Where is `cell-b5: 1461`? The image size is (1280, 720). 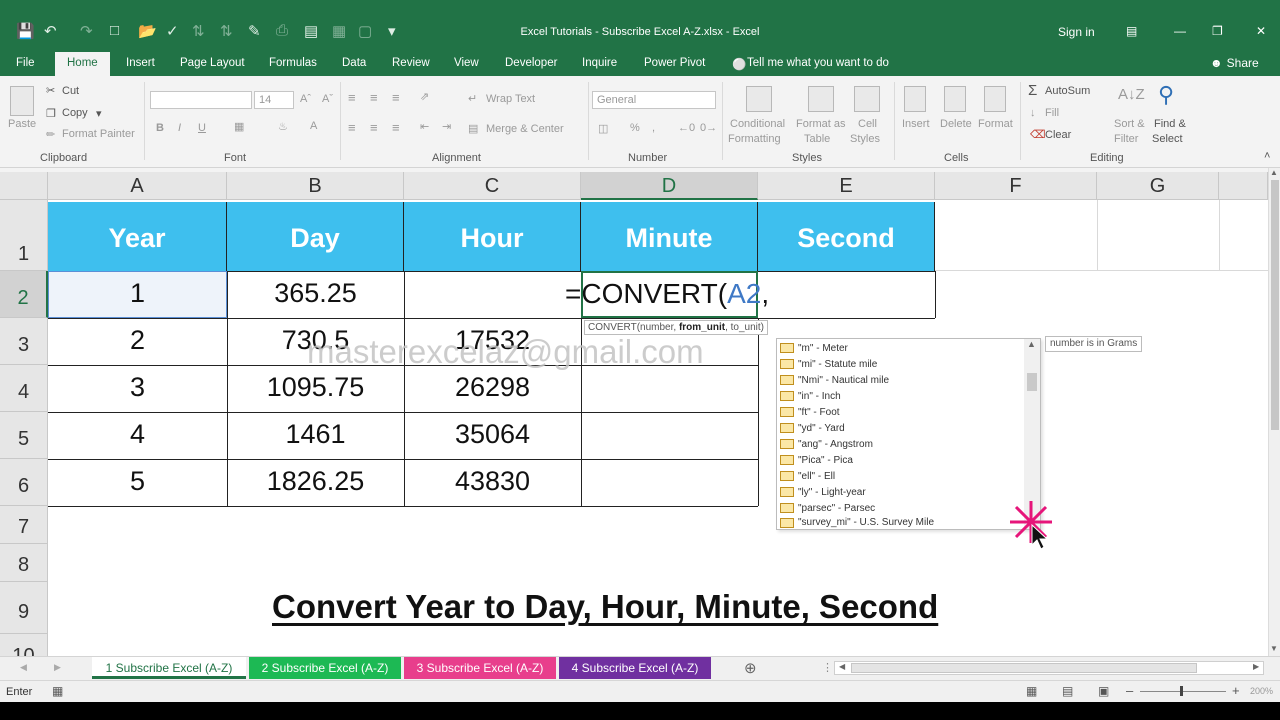
cell-b5: 1461 is located at coordinates (315, 434).